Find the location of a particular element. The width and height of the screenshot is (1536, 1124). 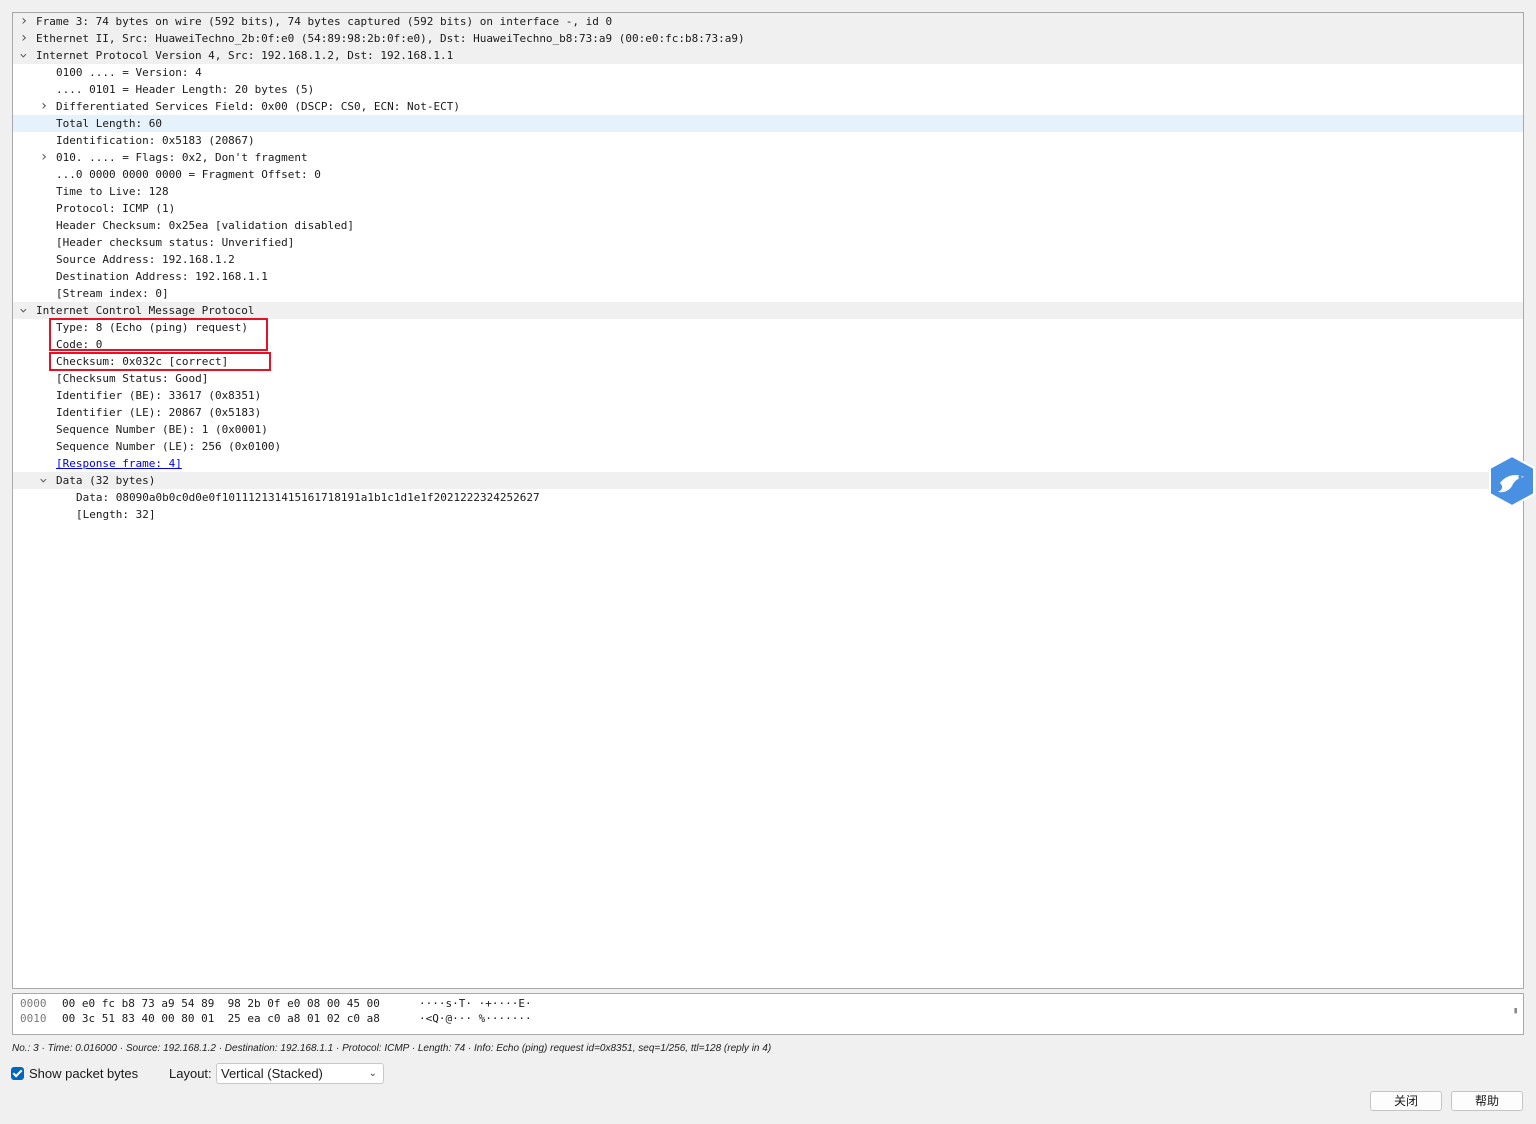

tree-row: Total Length: 60 is located at coordinates (768, 123).